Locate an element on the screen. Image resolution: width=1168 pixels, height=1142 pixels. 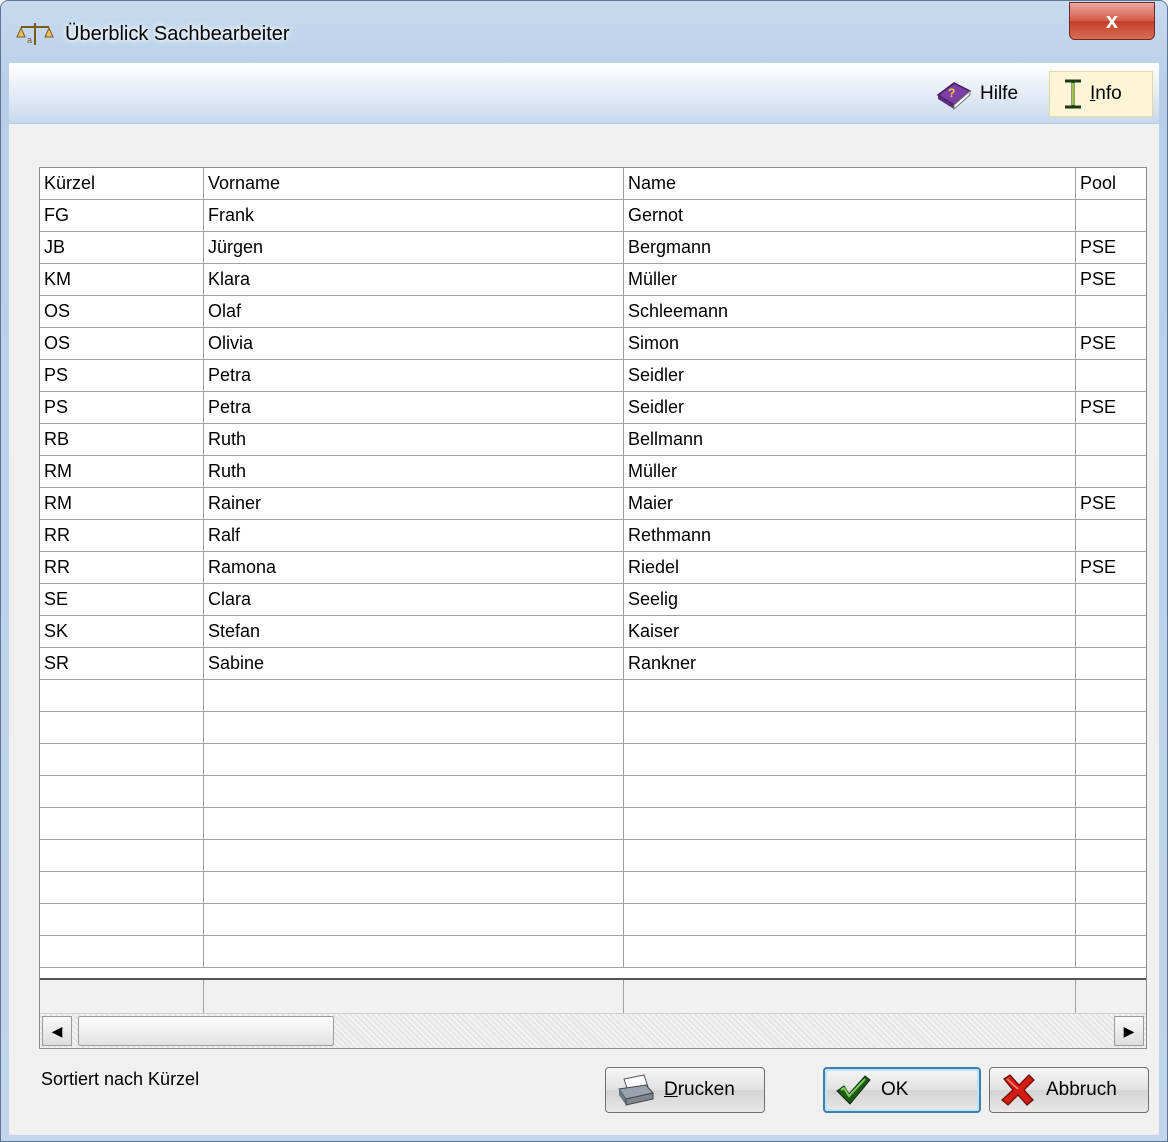
ok-button: OK is located at coordinates (902, 1090).